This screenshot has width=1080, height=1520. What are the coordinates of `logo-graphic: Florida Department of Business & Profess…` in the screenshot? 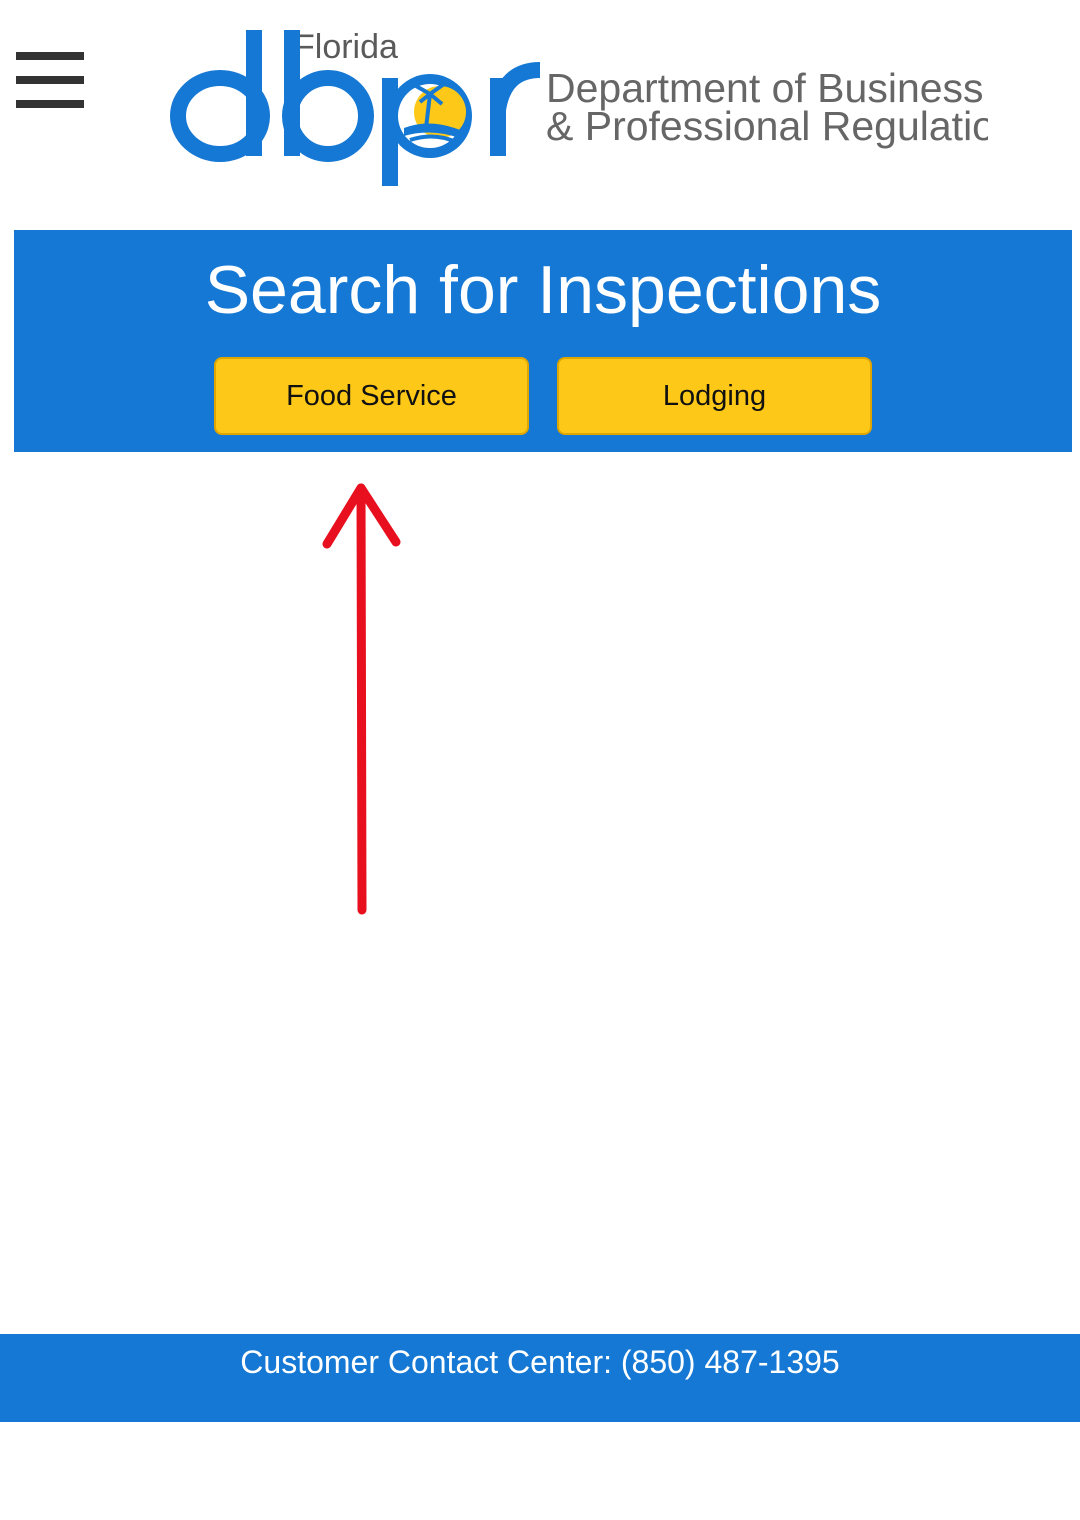 It's located at (579, 107).